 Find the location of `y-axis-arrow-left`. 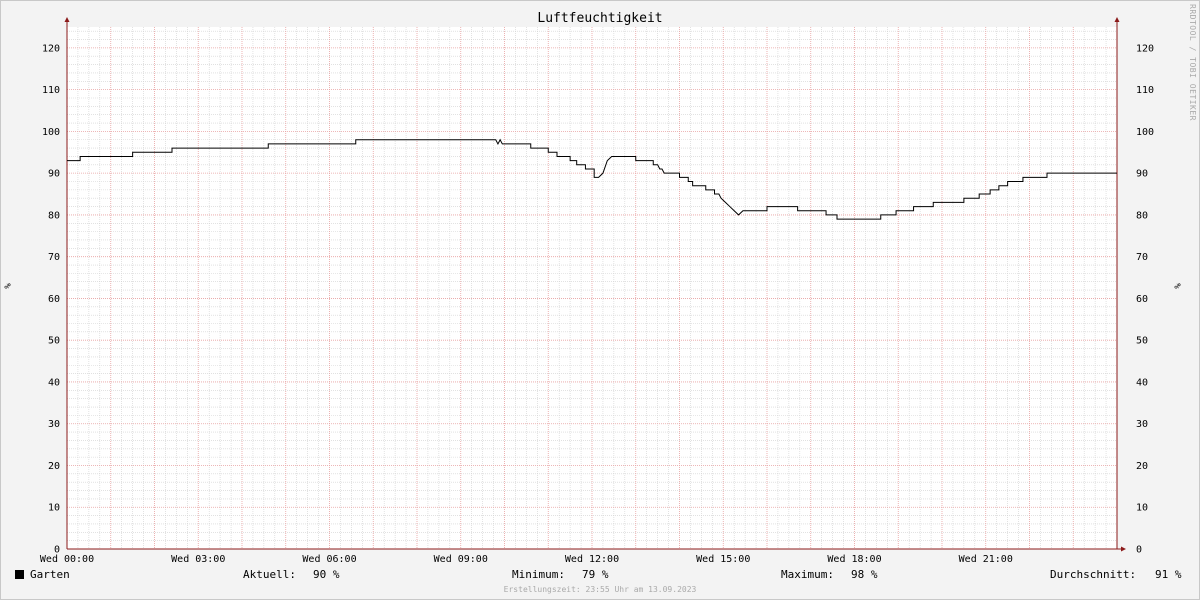

y-axis-arrow-left is located at coordinates (67, 19).